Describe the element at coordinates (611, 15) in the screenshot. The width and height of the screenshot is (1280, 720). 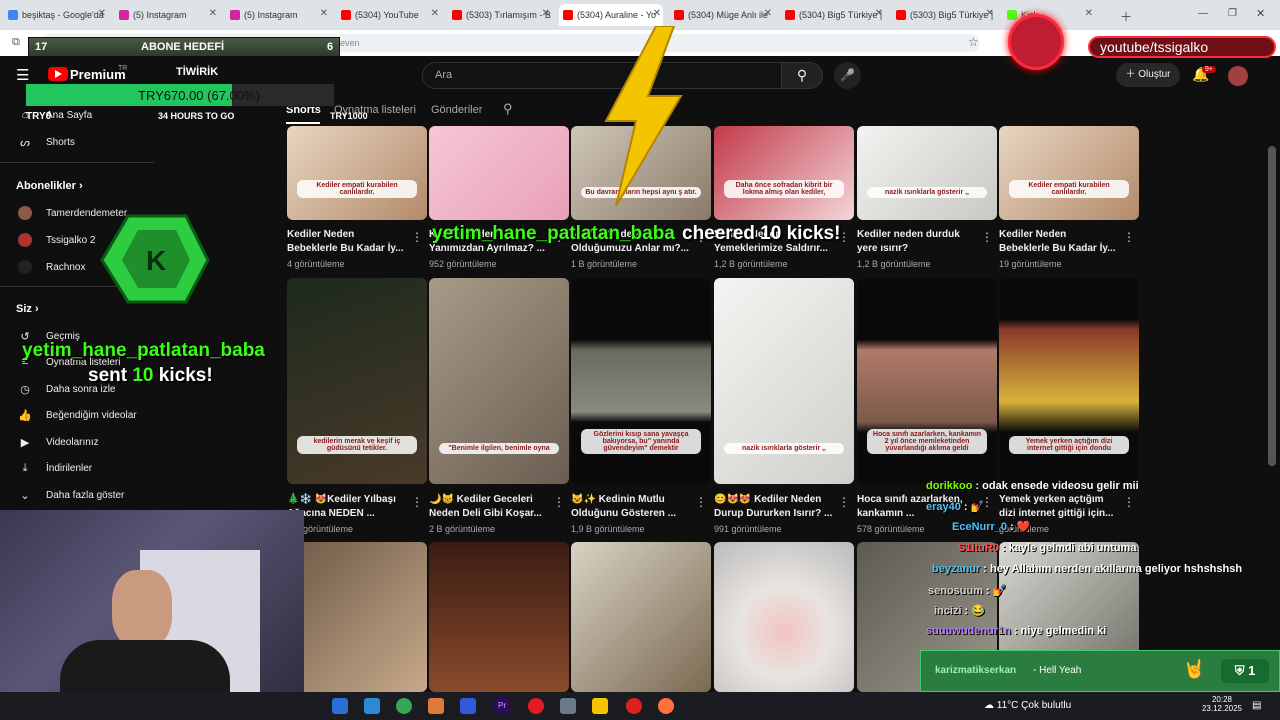
I see `browser-tab: (5304) Auraline - Yo ✕` at that location.